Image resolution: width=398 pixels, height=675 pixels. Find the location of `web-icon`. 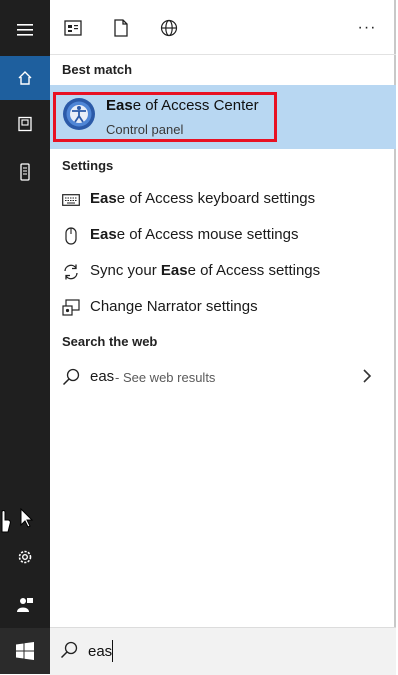

web-icon is located at coordinates (169, 28).